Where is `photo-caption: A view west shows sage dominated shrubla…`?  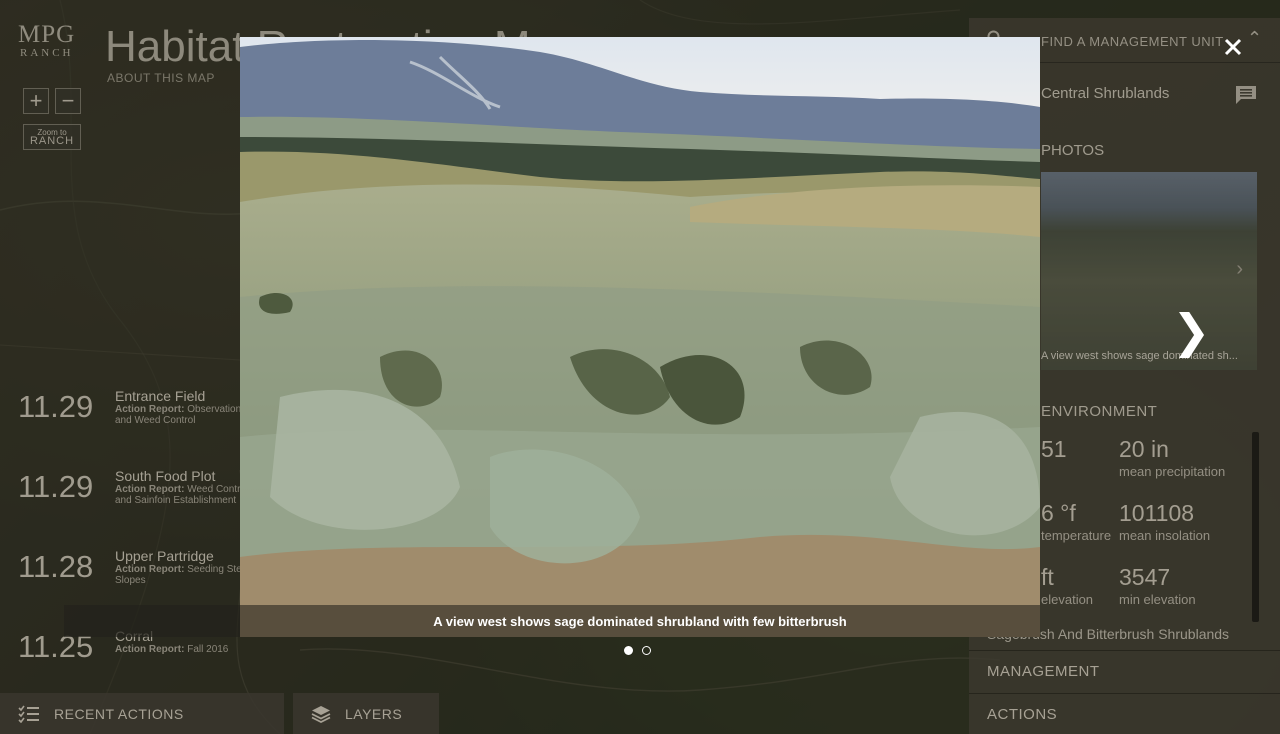
photo-caption: A view west shows sage dominated shrubla… is located at coordinates (640, 621).